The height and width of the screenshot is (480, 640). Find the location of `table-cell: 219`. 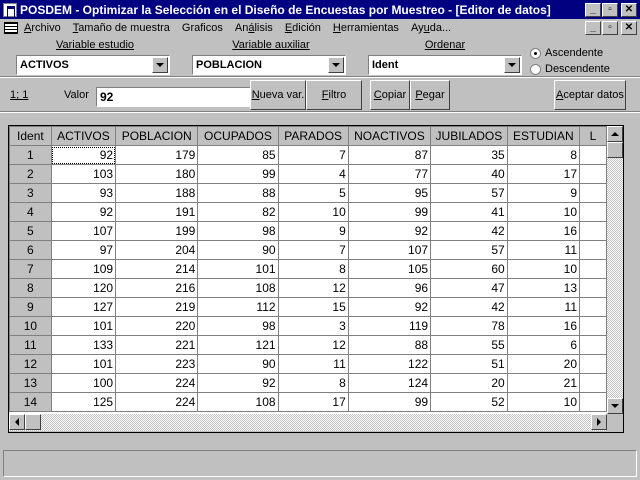

table-cell: 219 is located at coordinates (157, 307).